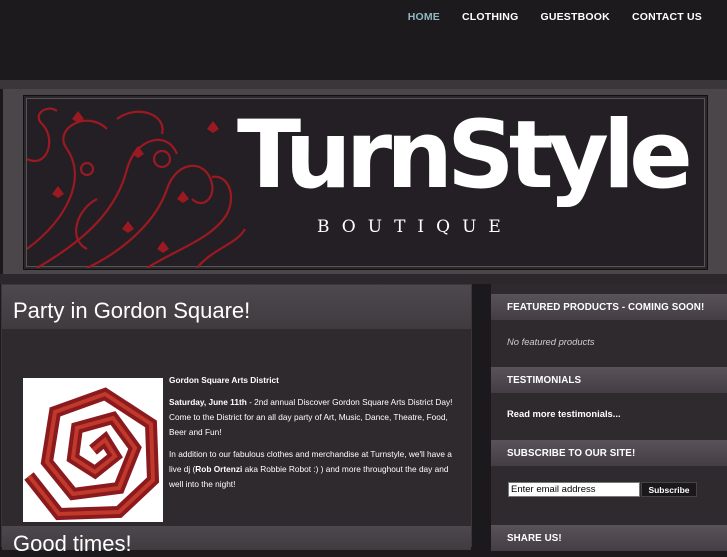  Describe the element at coordinates (415, 227) in the screenshot. I see `logo-subtitle: BOUTIQUE` at that location.